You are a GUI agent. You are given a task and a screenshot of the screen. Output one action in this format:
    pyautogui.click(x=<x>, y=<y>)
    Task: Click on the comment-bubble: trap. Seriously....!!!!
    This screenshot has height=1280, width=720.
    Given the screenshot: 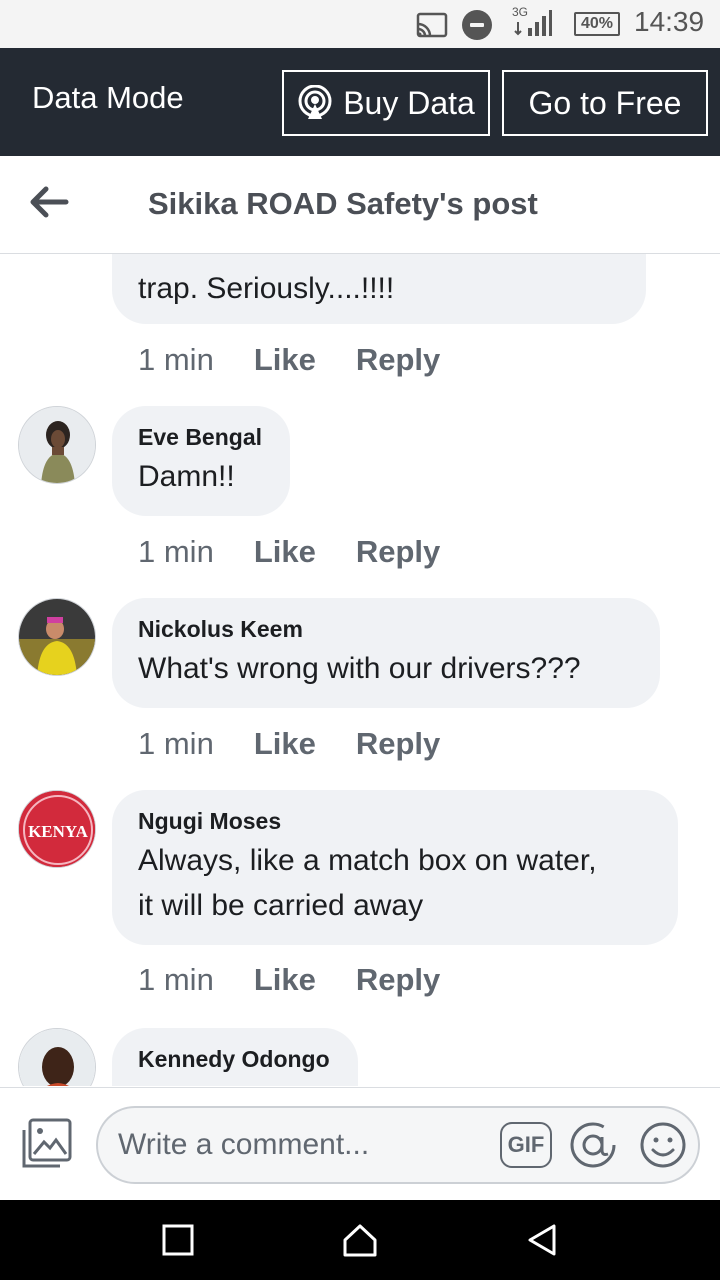 What is the action you would take?
    pyautogui.click(x=379, y=289)
    